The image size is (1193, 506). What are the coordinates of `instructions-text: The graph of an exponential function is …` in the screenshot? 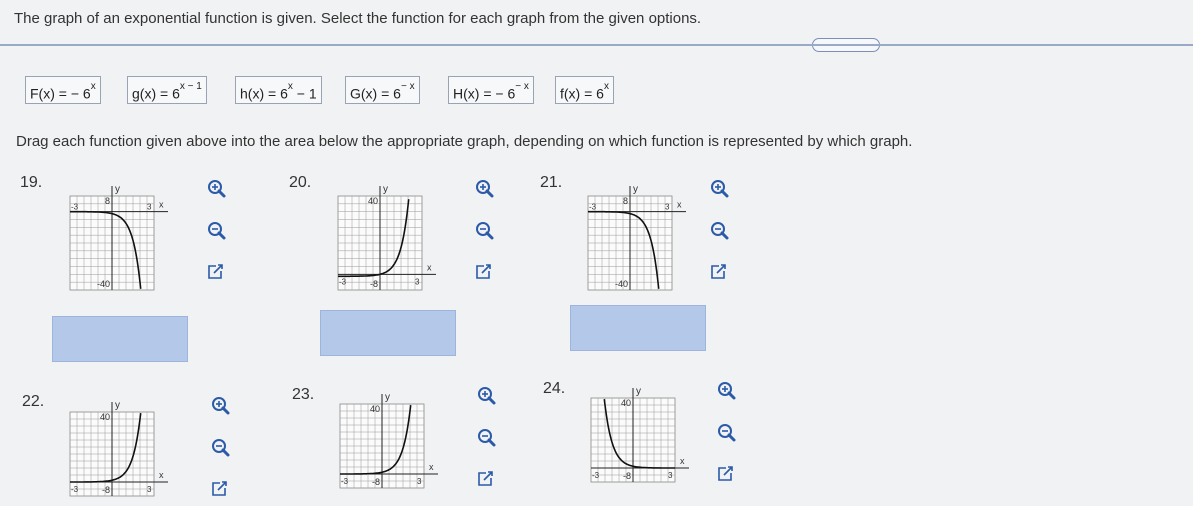 It's located at (358, 18).